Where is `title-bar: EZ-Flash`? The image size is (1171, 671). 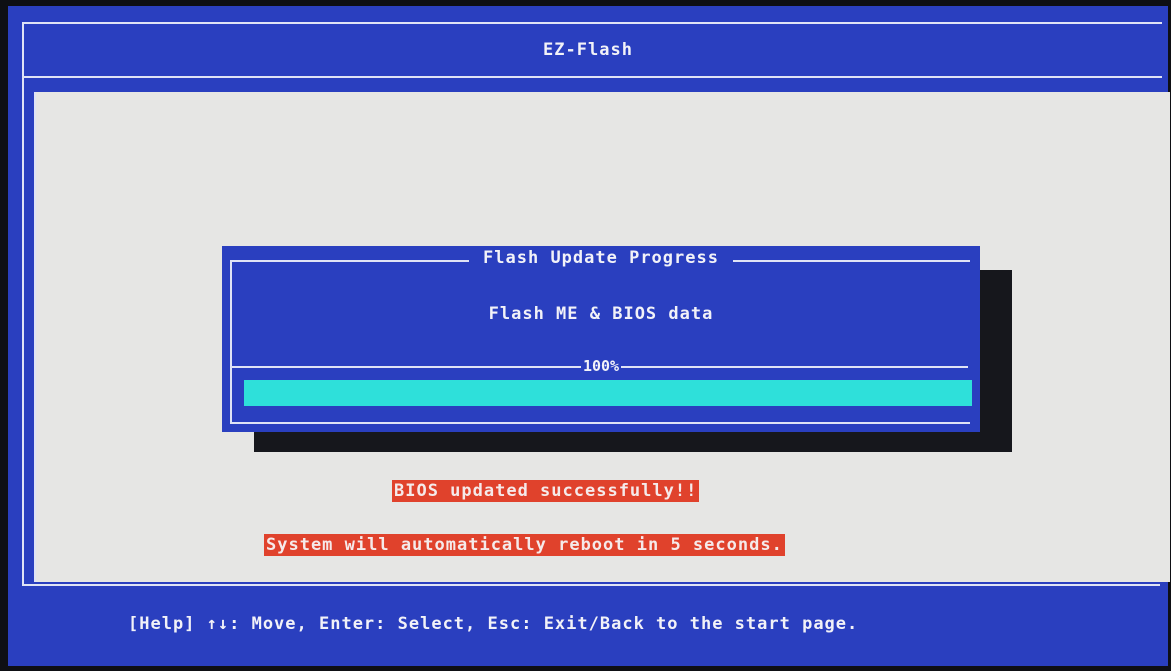 title-bar: EZ-Flash is located at coordinates (588, 49).